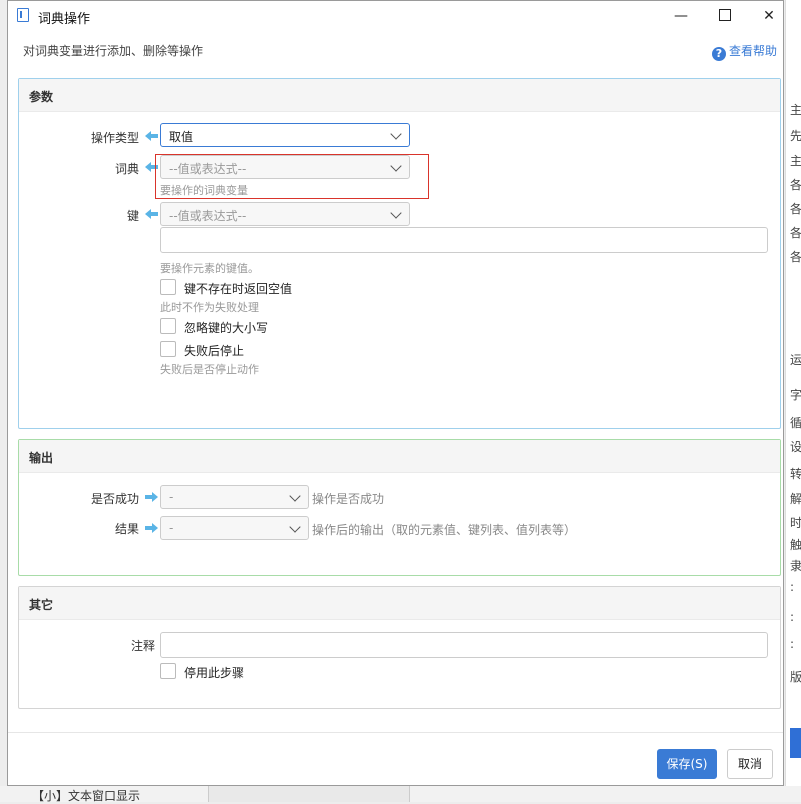 The height and width of the screenshot is (804, 801). Describe the element at coordinates (171, 528) in the screenshot. I see `result-value: -` at that location.